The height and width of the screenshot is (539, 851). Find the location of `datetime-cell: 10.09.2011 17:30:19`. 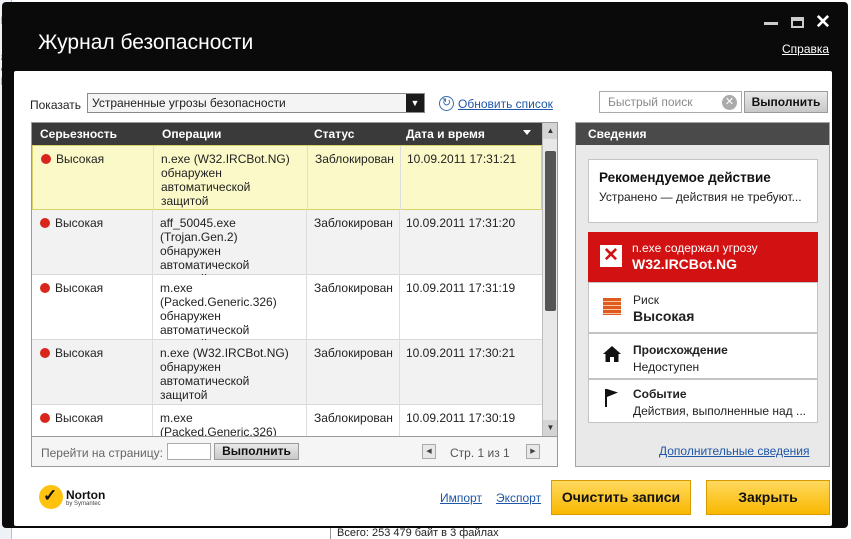

datetime-cell: 10.09.2011 17:30:19 is located at coordinates (461, 418).